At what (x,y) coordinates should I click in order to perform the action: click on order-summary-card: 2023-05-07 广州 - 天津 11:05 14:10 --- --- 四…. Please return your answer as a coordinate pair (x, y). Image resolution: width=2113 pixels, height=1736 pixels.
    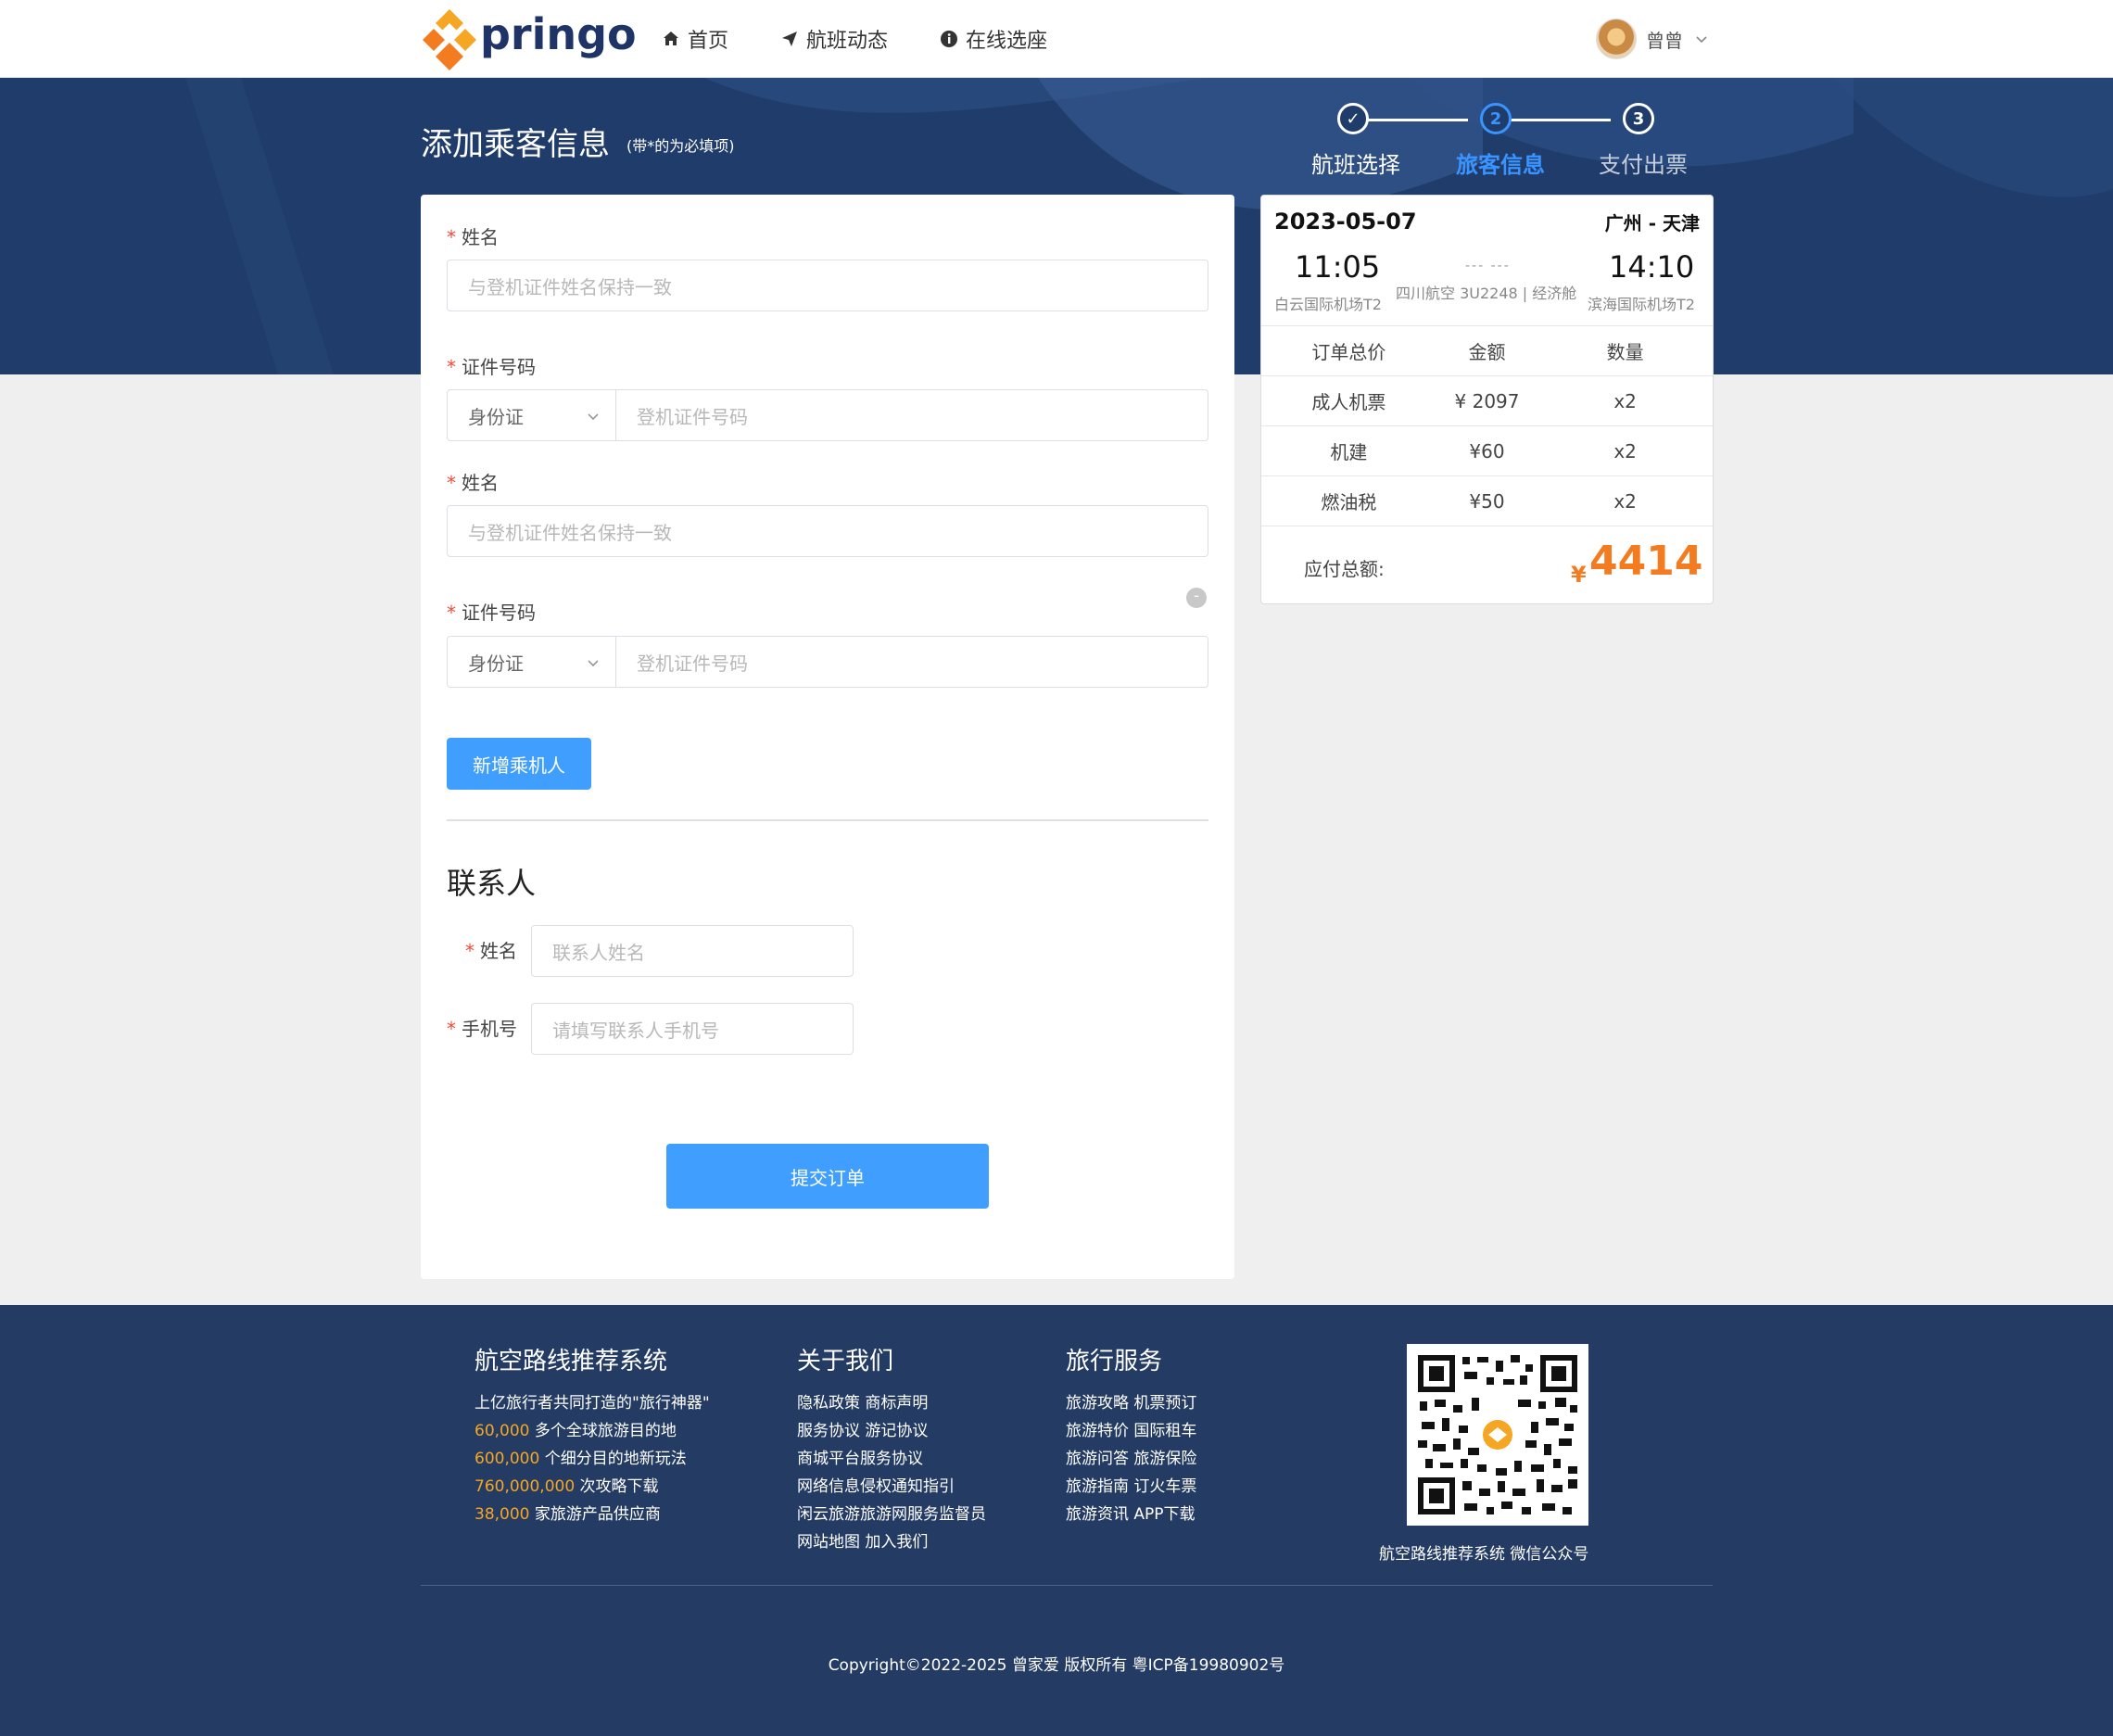
    Looking at the image, I should click on (1487, 399).